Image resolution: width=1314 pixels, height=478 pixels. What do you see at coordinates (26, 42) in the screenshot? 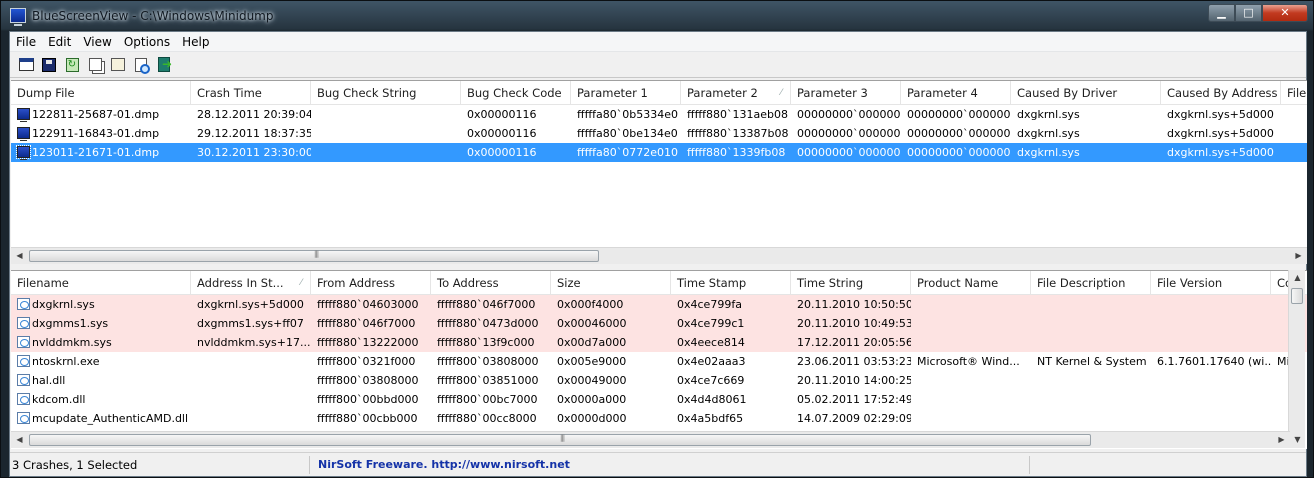
I see `menu-file: File` at bounding box center [26, 42].